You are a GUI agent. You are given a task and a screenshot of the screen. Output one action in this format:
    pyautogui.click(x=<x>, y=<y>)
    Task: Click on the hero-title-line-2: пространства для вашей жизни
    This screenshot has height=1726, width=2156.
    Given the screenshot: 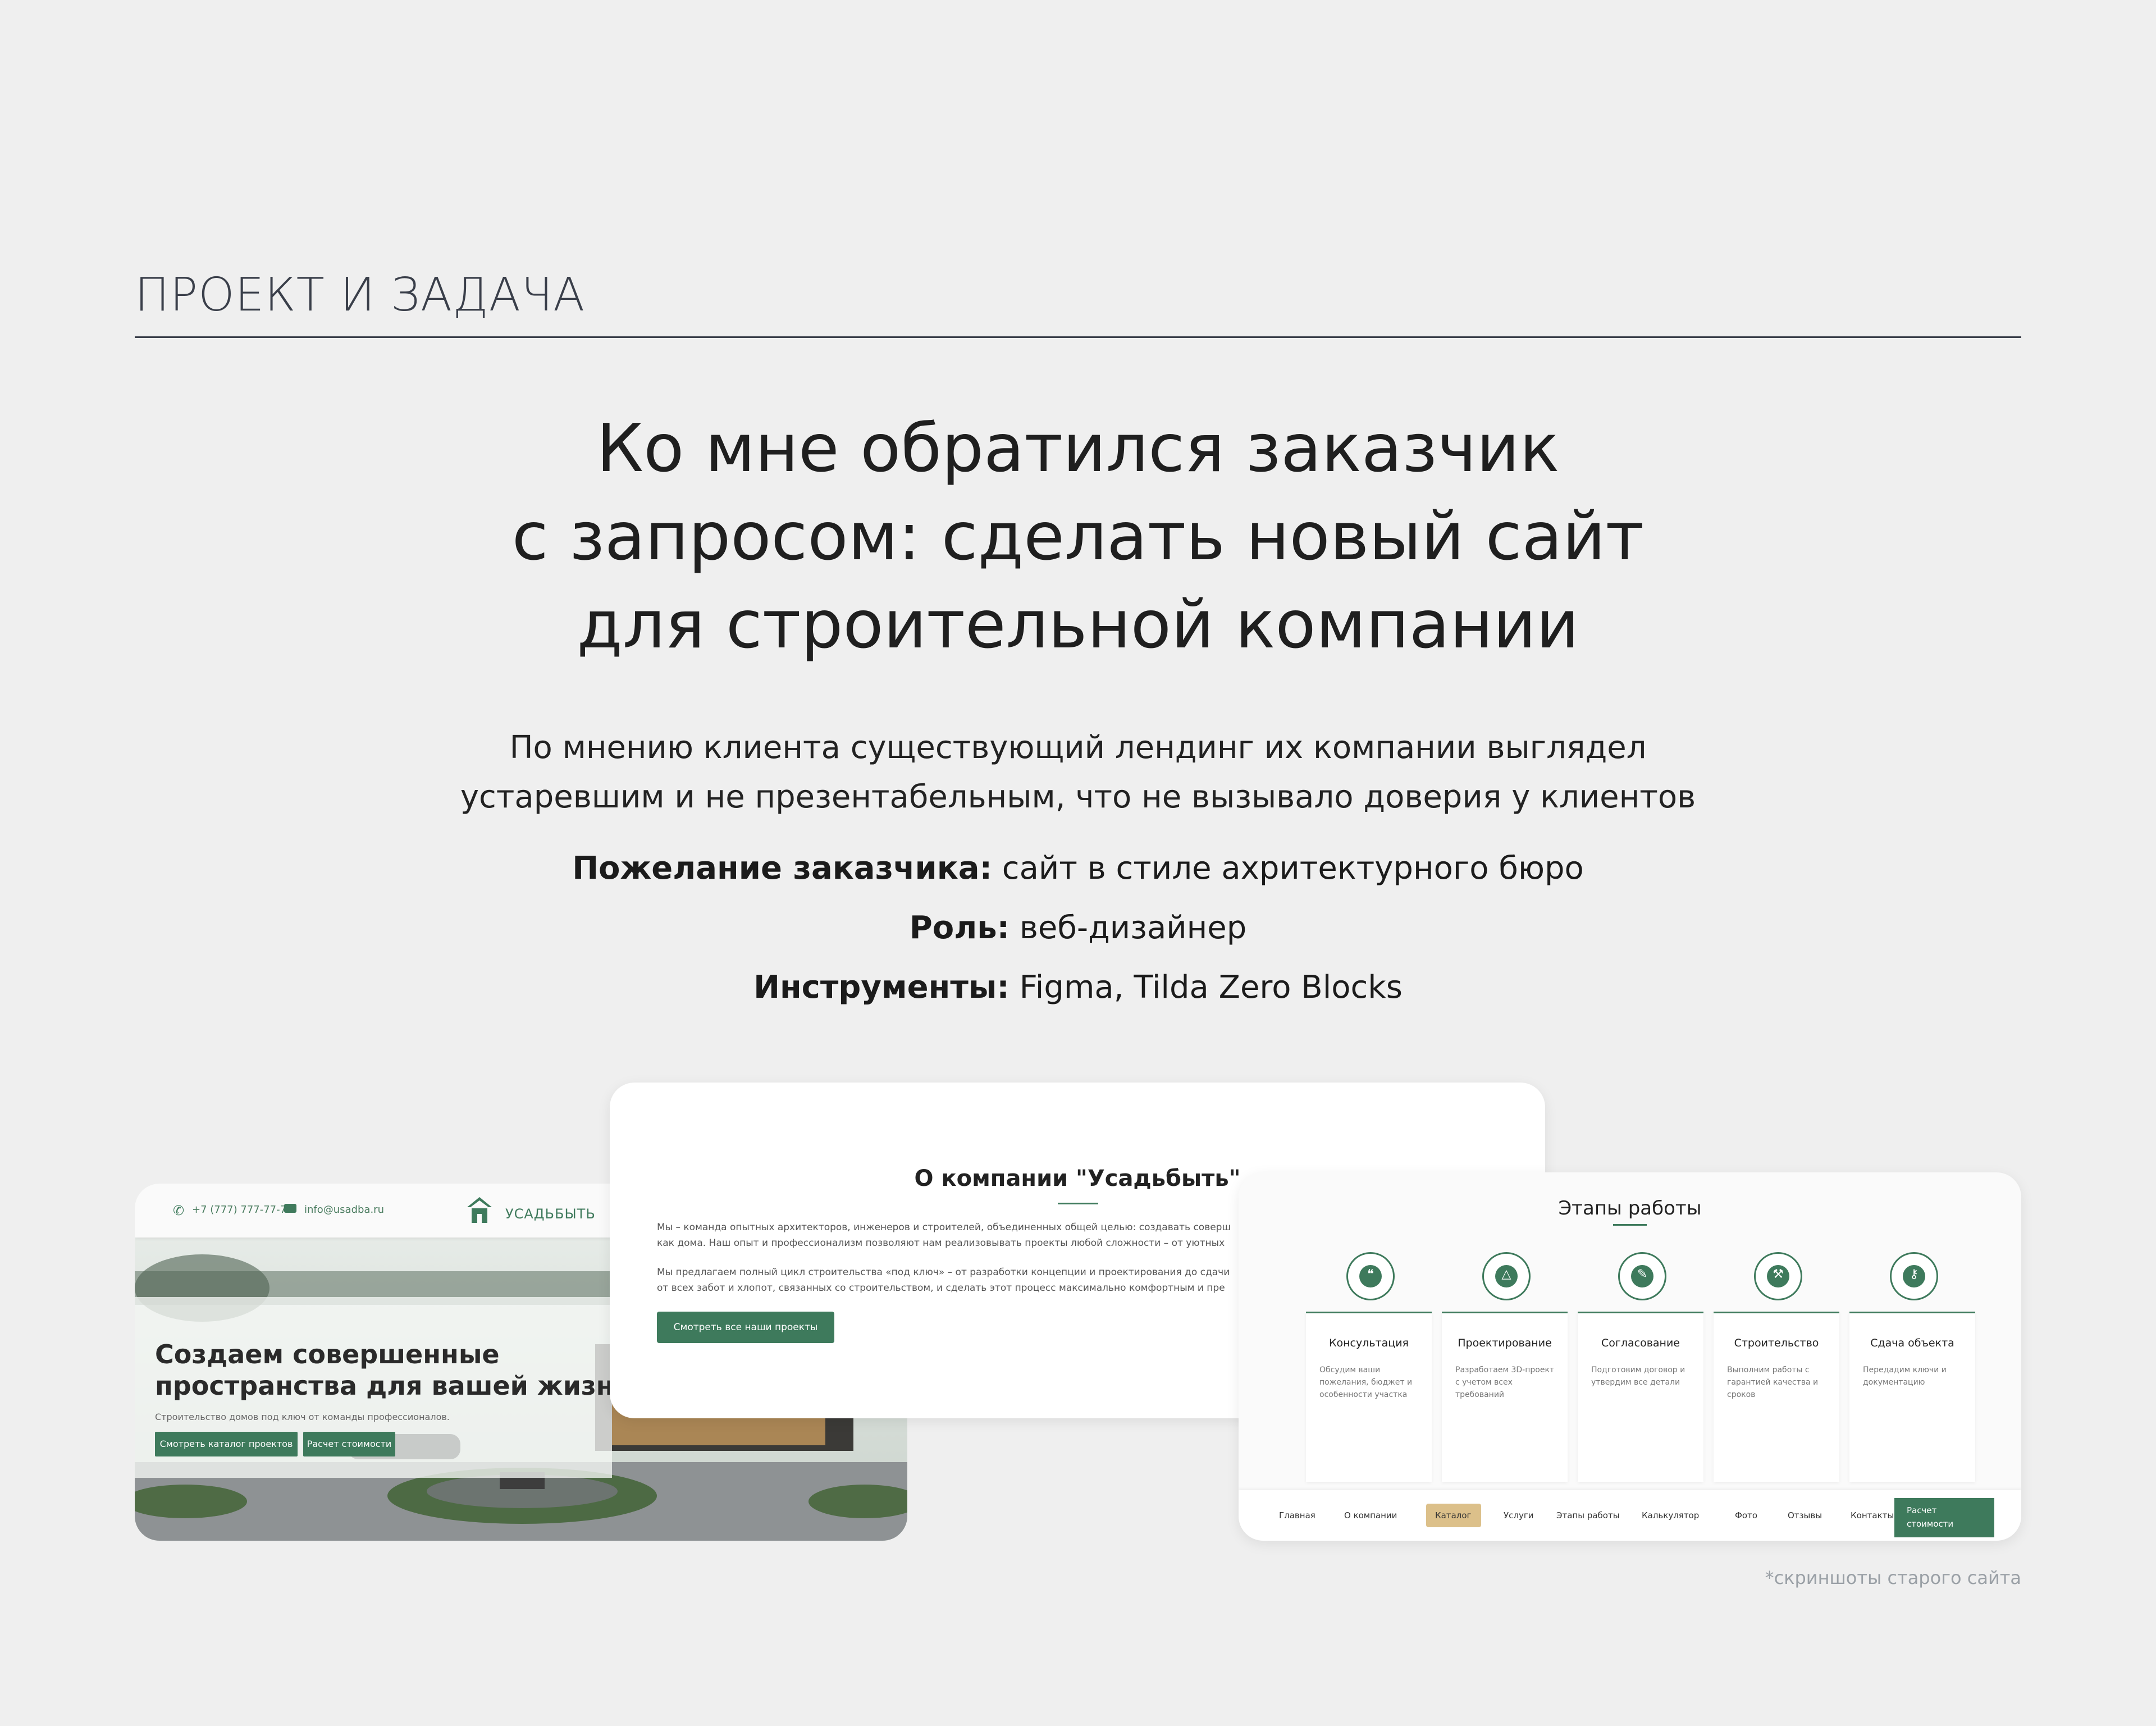 What is the action you would take?
    pyautogui.click(x=393, y=1386)
    